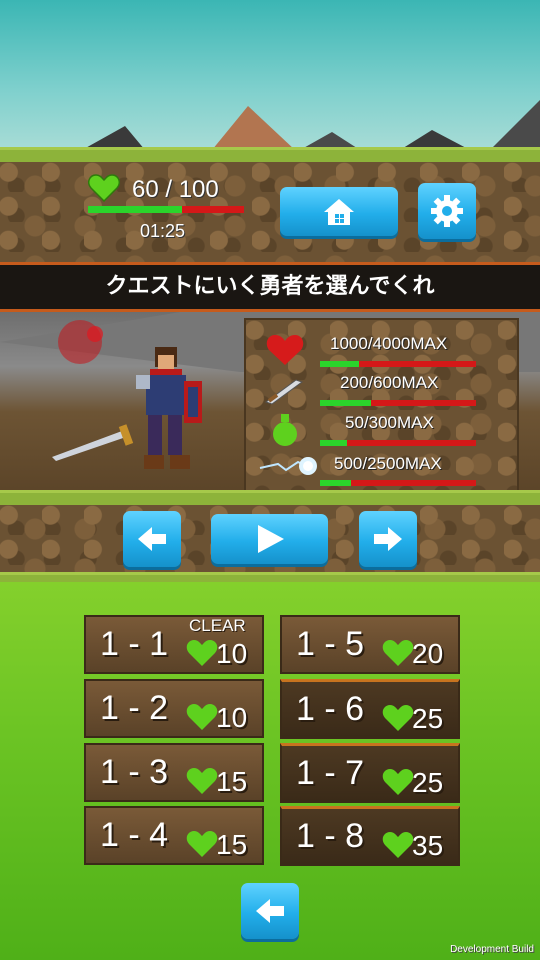  What do you see at coordinates (370, 836) in the screenshot?
I see `level-button-1-8: 1 - 8 35` at bounding box center [370, 836].